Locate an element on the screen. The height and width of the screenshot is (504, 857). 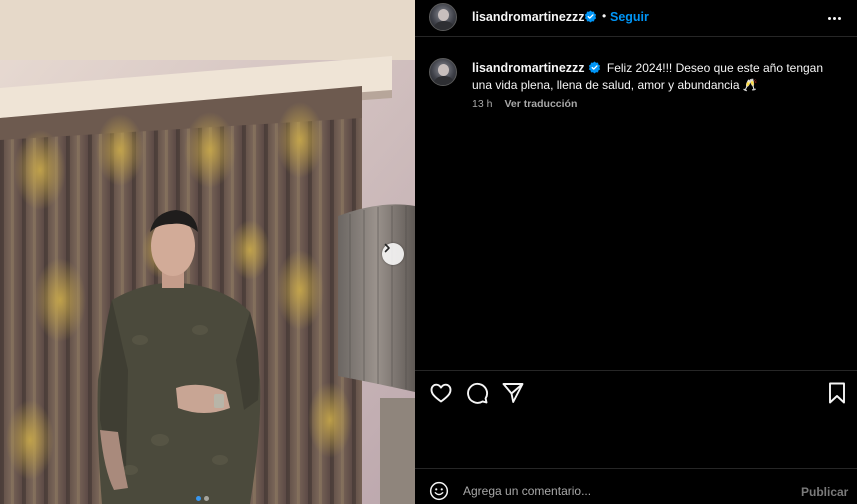
timestamp: 13 h is located at coordinates (482, 104).